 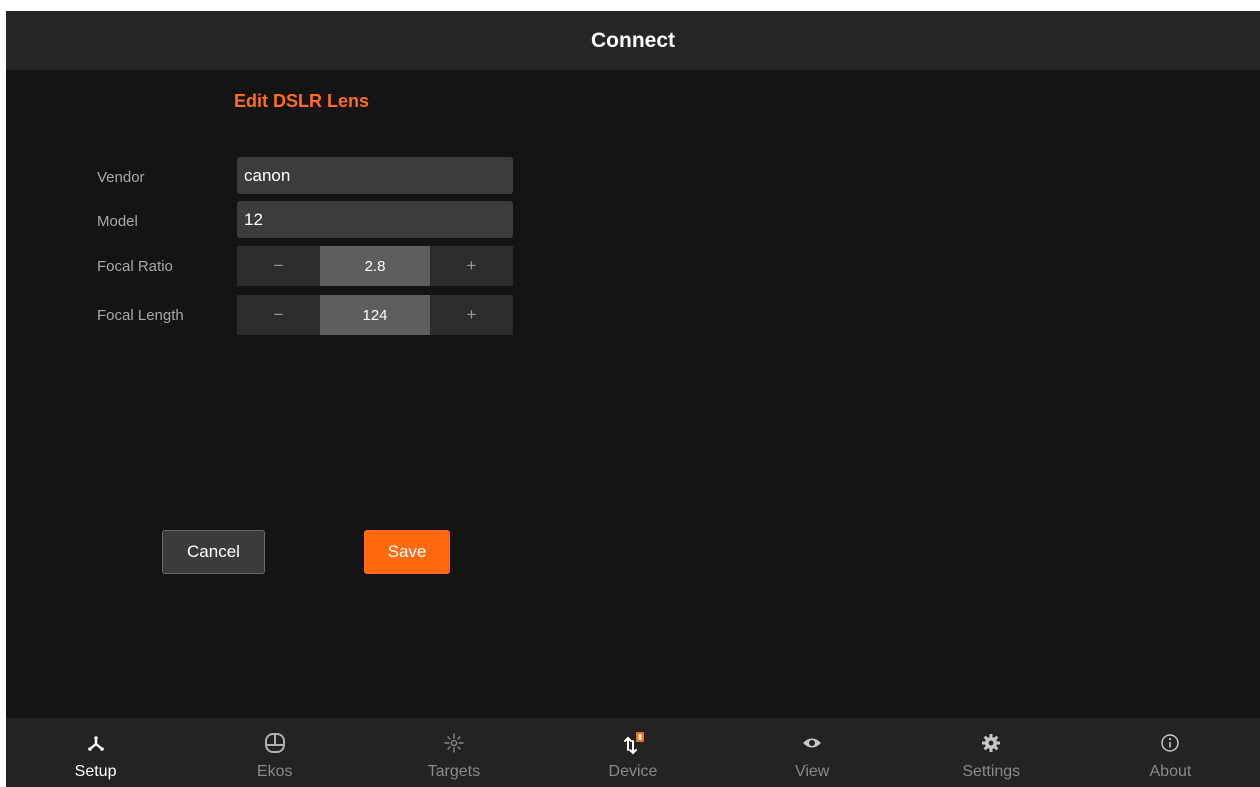 I want to click on nav-label-ekos: Ekos, so click(x=274, y=771).